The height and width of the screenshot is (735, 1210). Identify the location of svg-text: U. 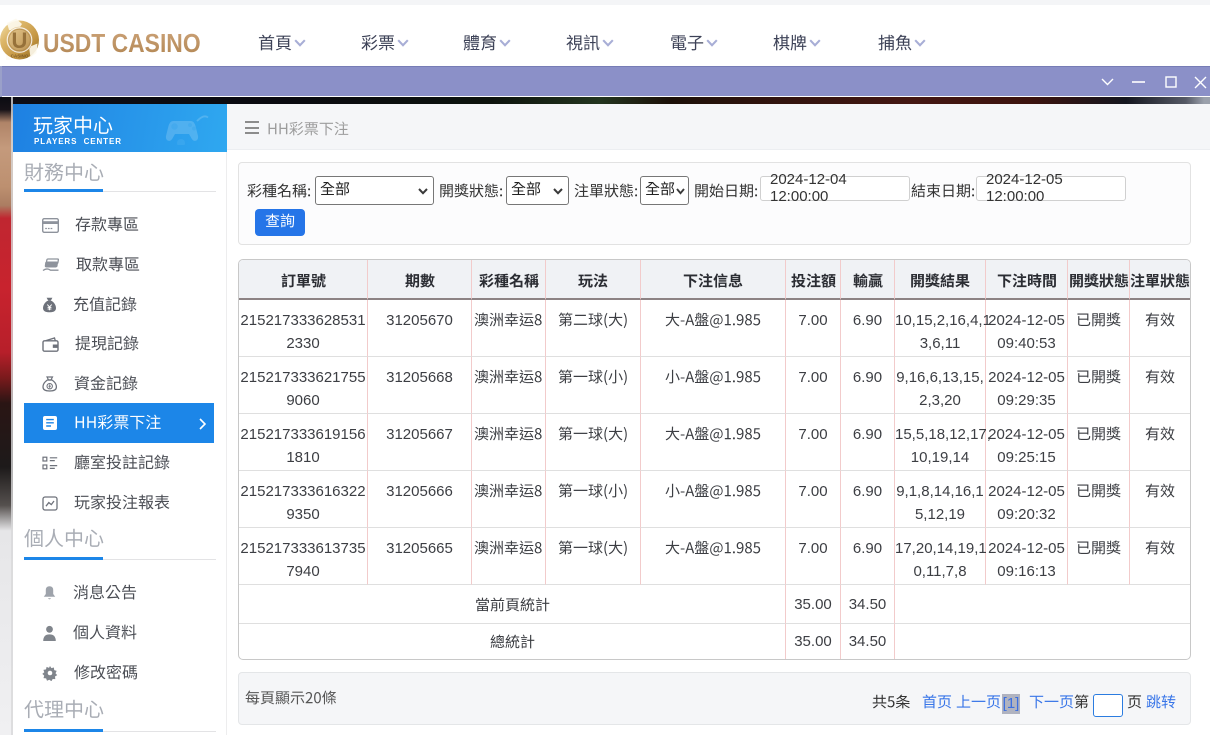
(20, 40).